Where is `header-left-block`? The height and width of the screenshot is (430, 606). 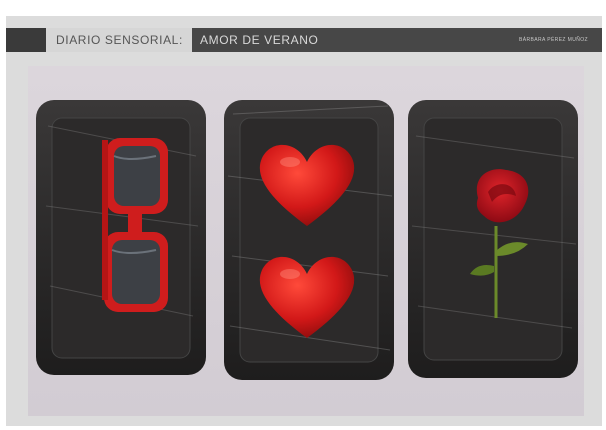 header-left-block is located at coordinates (26, 40).